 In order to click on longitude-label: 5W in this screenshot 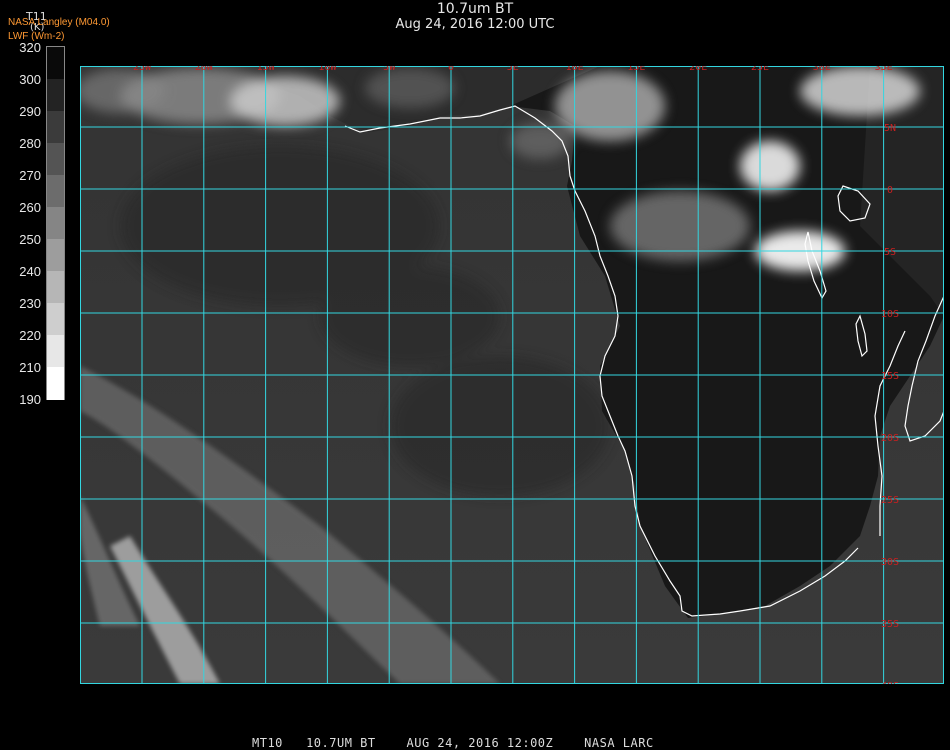, I will do `click(389, 69)`.